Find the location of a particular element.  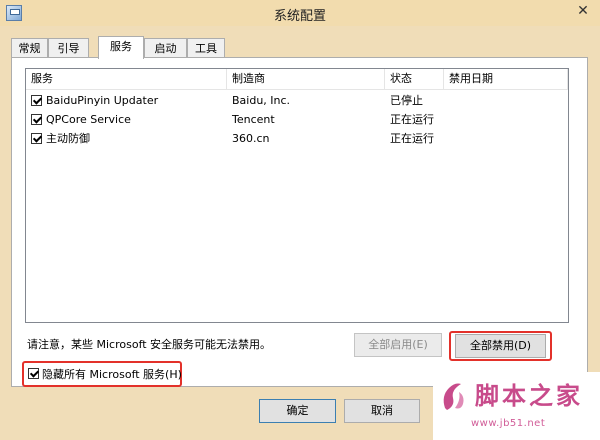

service-name: QPCore Service is located at coordinates (88, 119).